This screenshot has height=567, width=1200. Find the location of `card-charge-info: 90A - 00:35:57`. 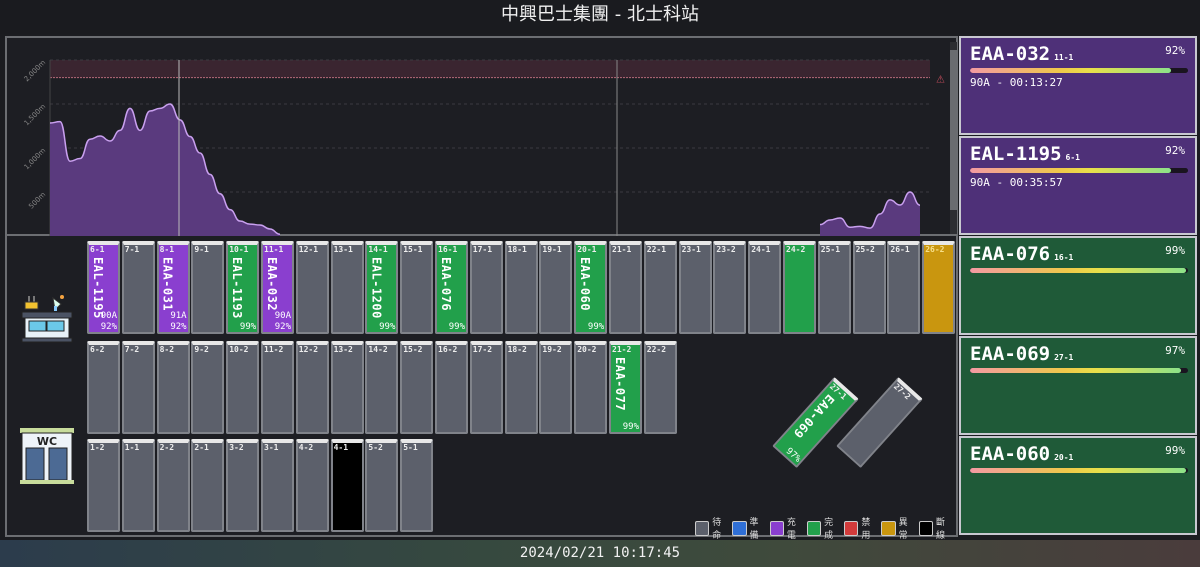

card-charge-info: 90A - 00:35:57 is located at coordinates (1016, 182).